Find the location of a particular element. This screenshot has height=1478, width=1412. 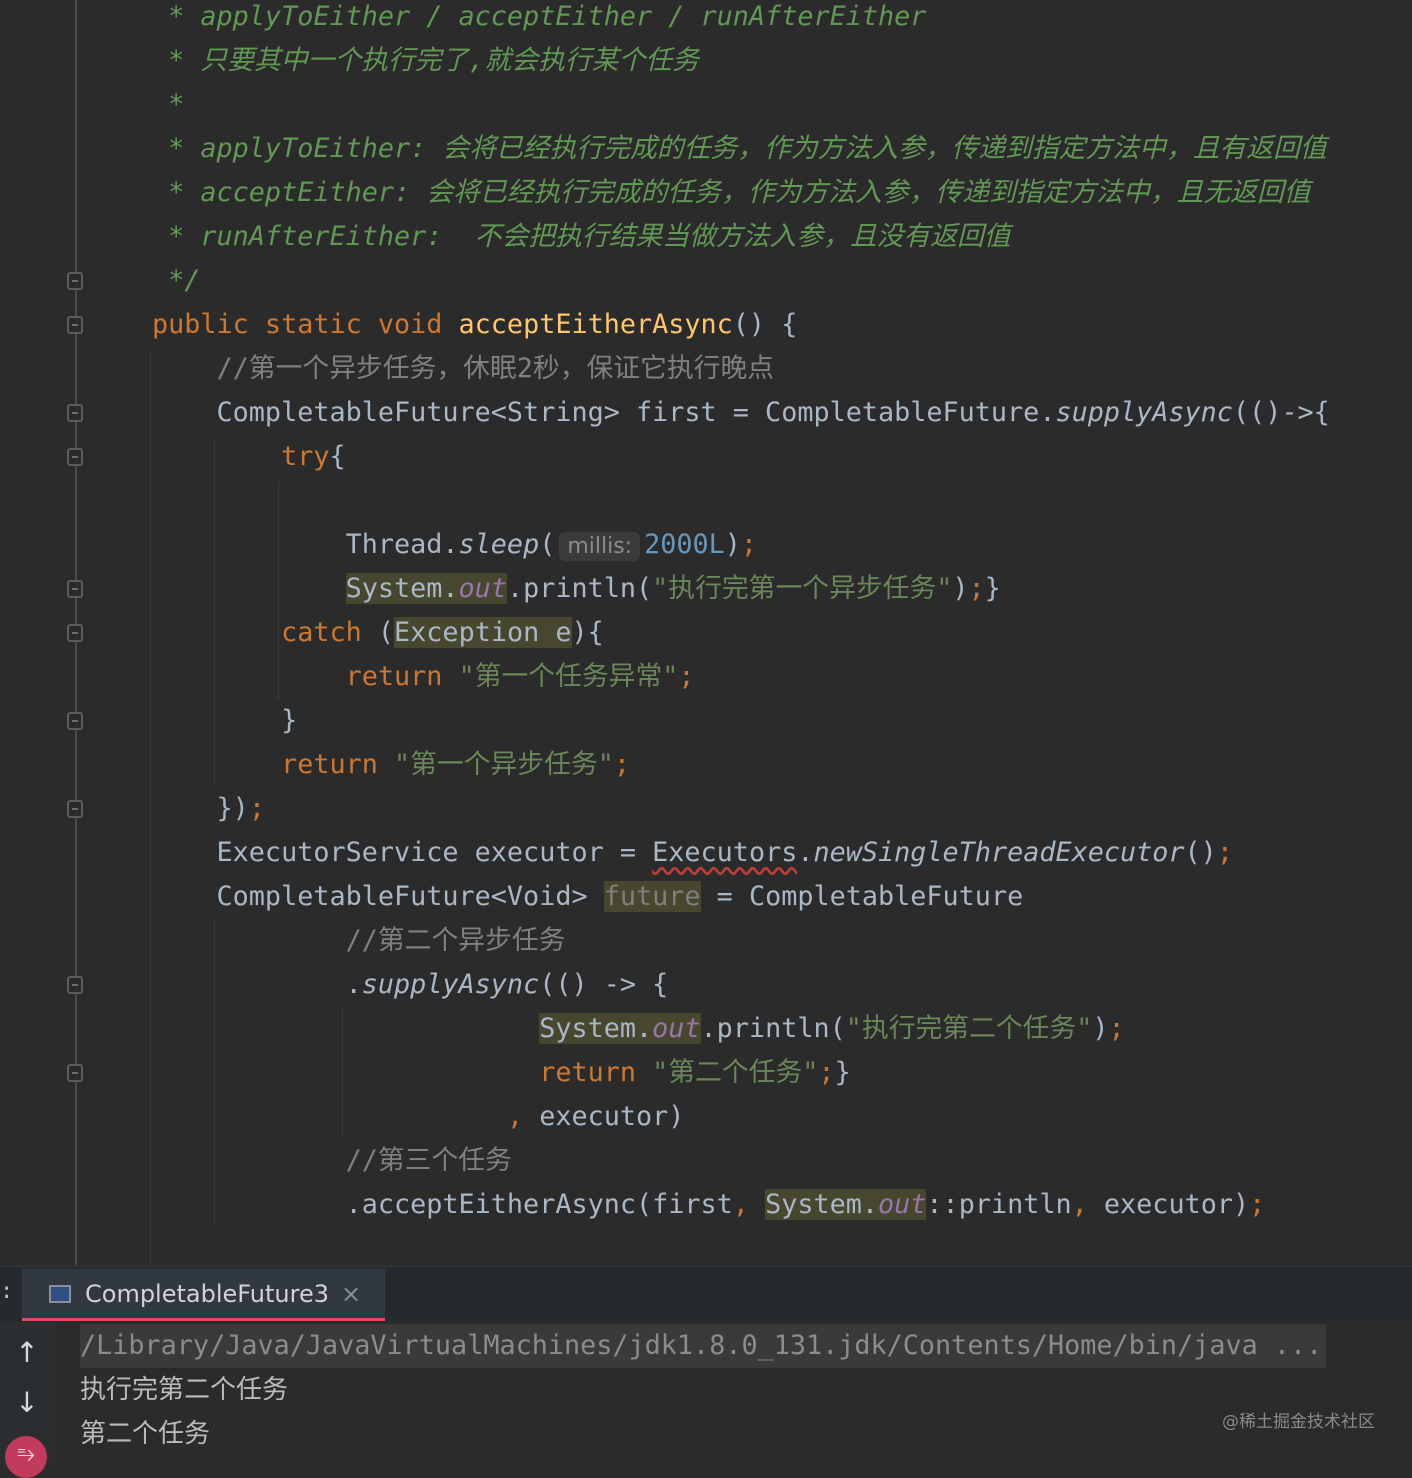

close-icon: × is located at coordinates (351, 1294).